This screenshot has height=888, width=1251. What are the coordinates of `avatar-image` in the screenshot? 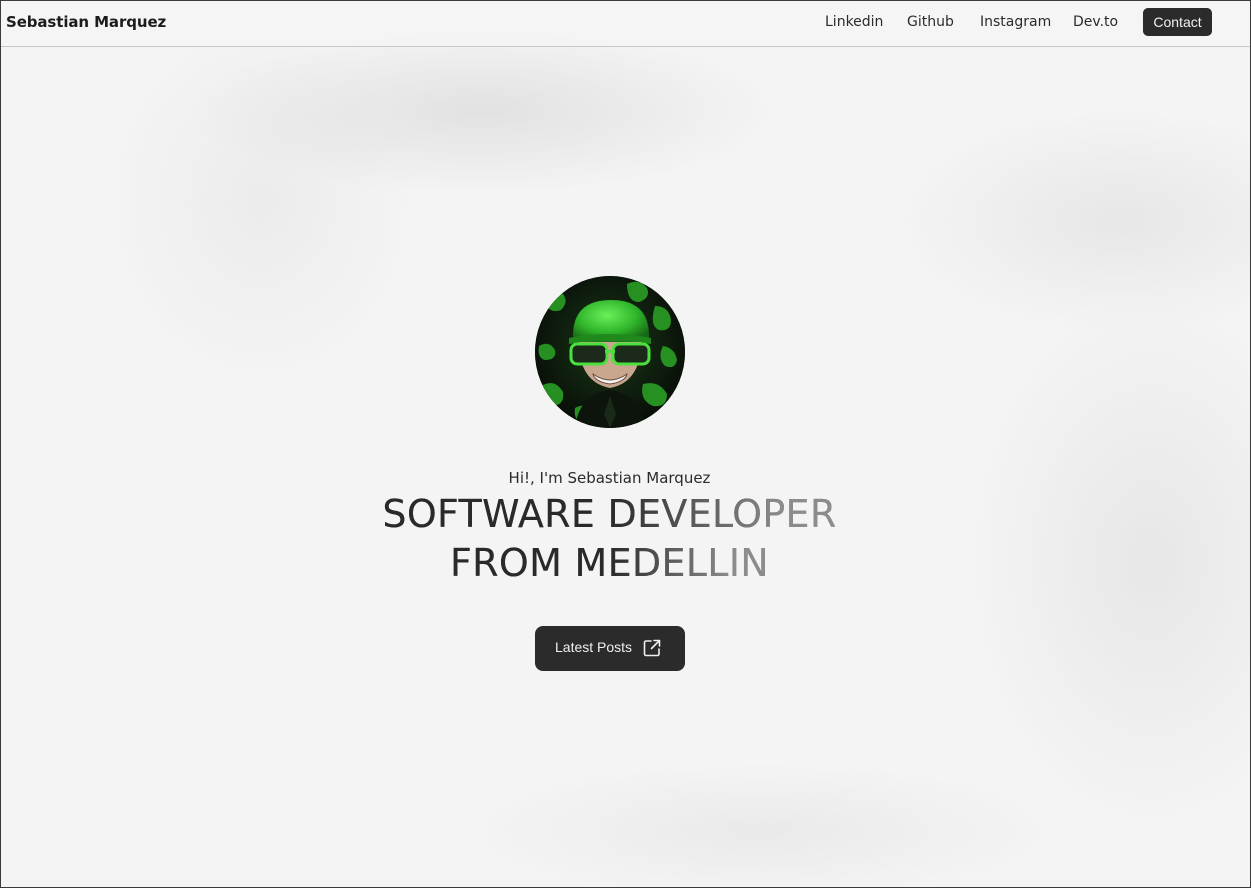 It's located at (610, 352).